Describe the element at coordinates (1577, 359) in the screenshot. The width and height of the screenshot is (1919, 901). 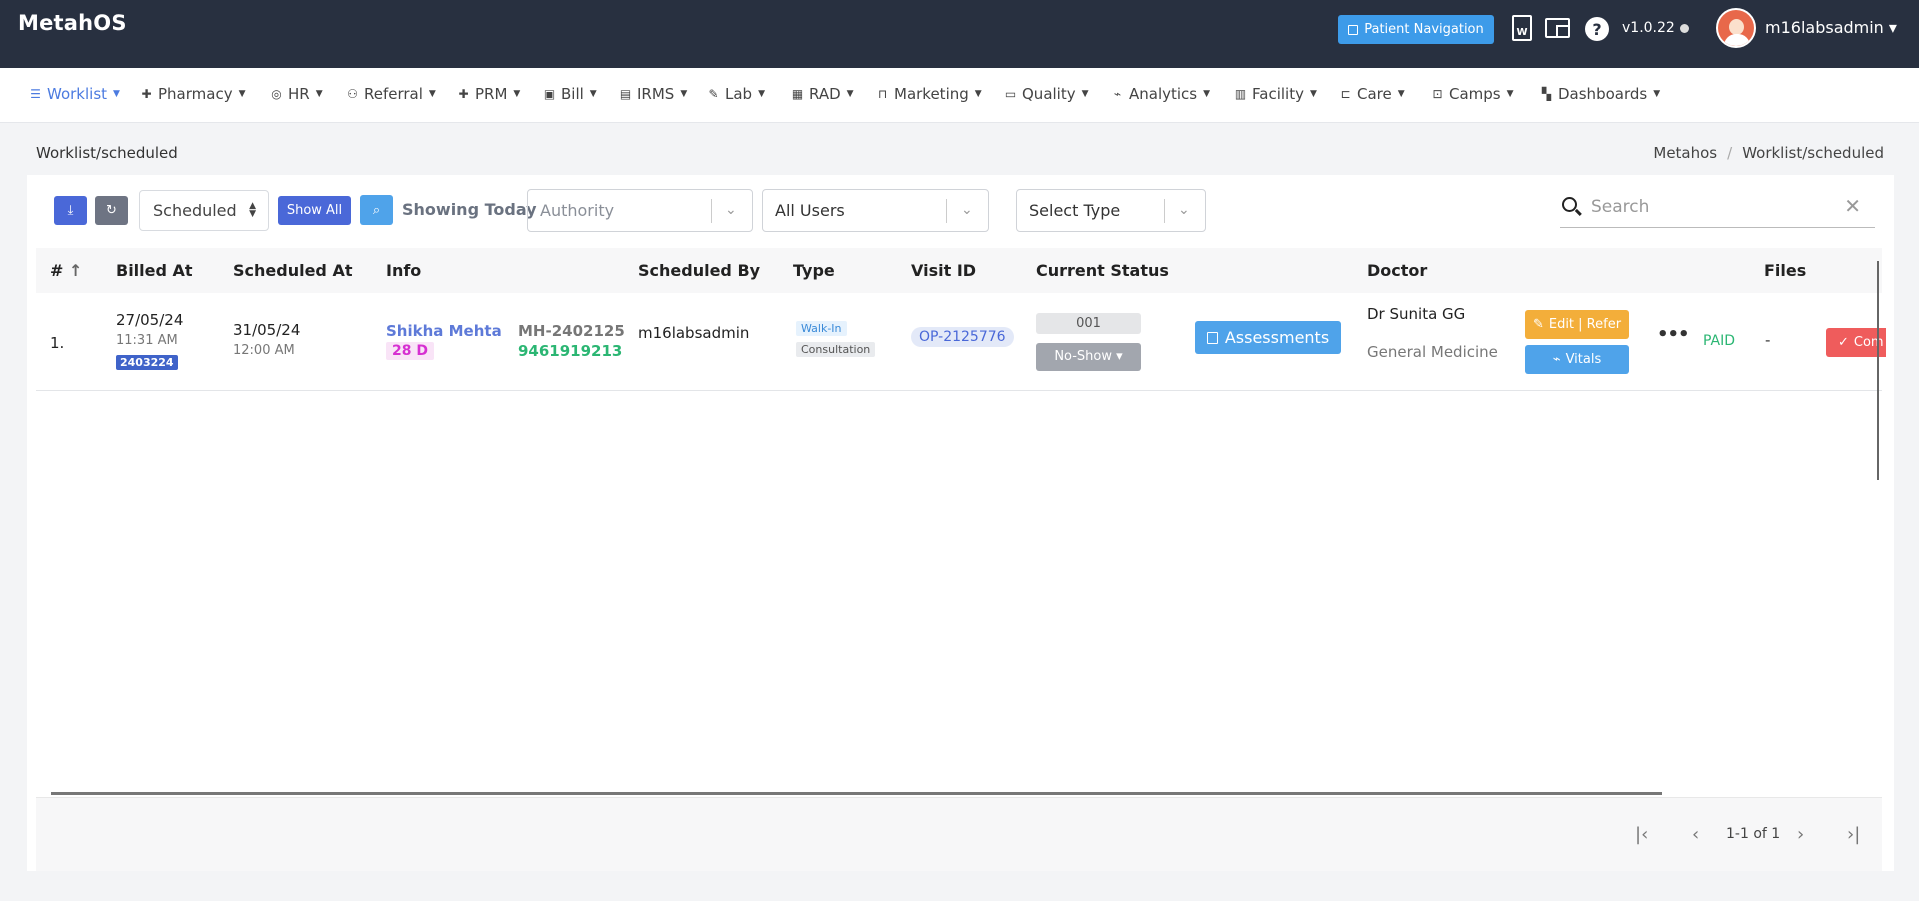
I see `vitals-button: ⌁ Vitals` at that location.